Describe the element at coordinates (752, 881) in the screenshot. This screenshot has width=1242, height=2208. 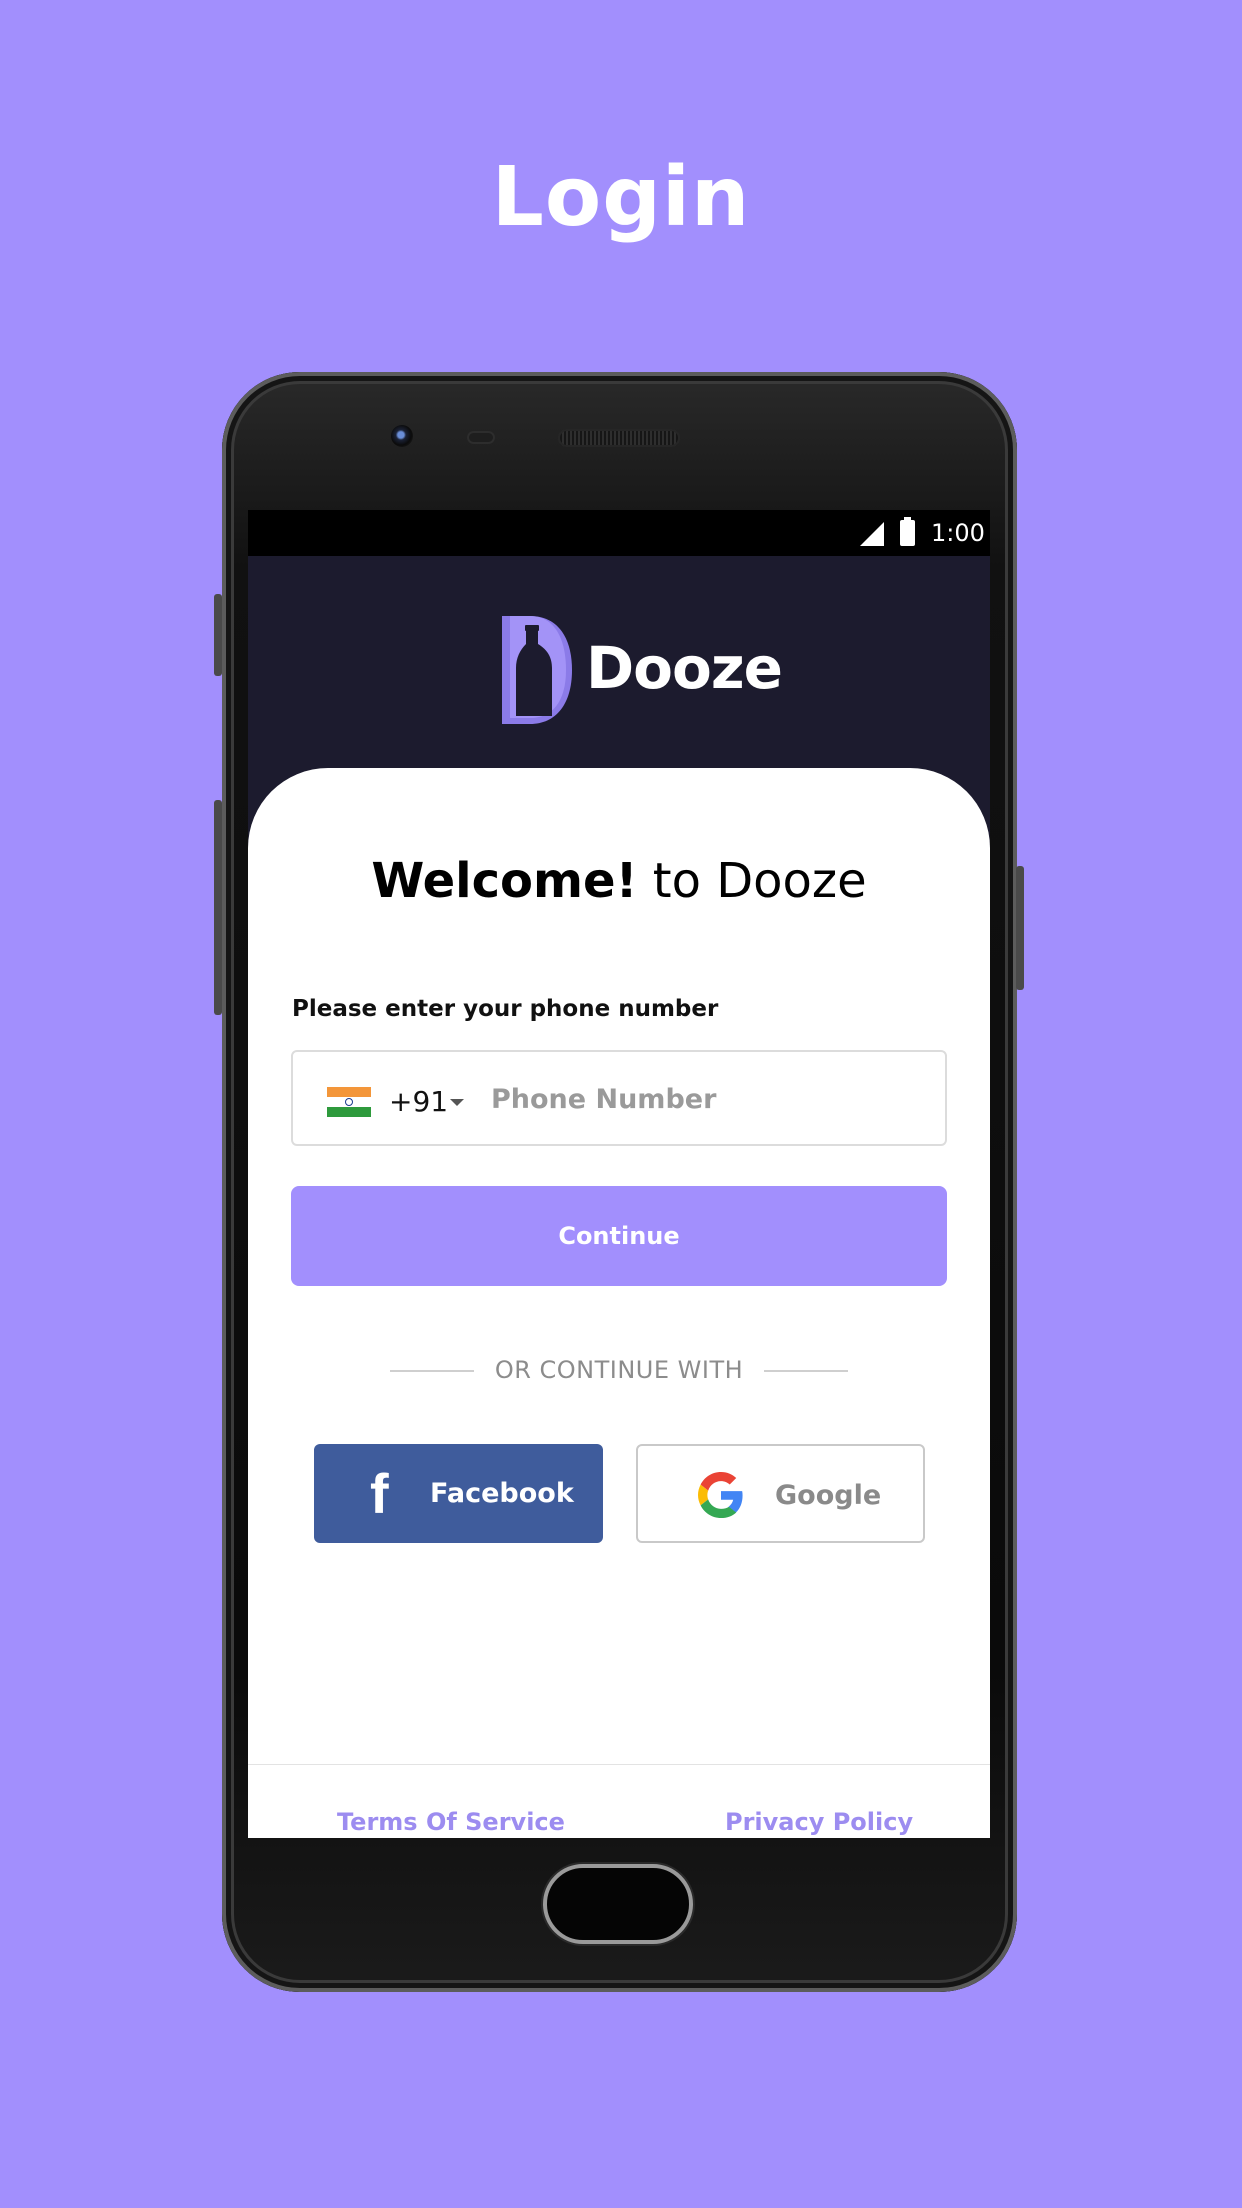
I see `welcome-rest: to Dooze` at that location.